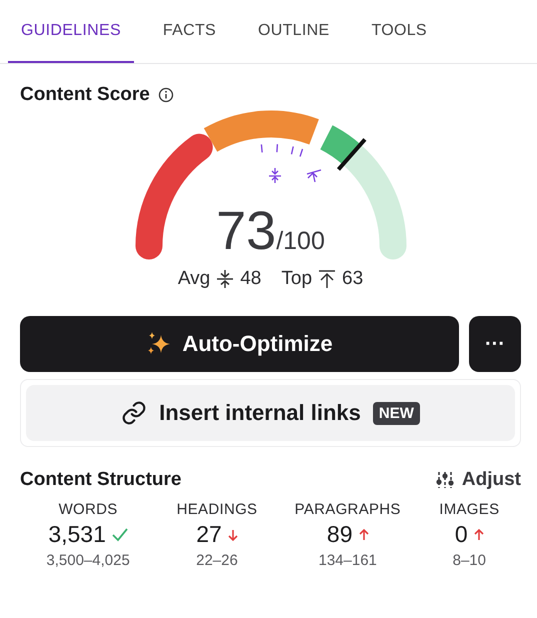  What do you see at coordinates (270, 413) in the screenshot?
I see `insert-links-button: Insert internal links NEW` at bounding box center [270, 413].